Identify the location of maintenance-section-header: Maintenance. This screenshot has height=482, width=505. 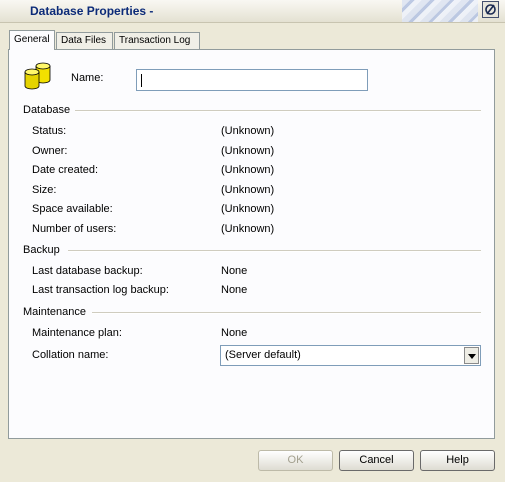
(54, 312).